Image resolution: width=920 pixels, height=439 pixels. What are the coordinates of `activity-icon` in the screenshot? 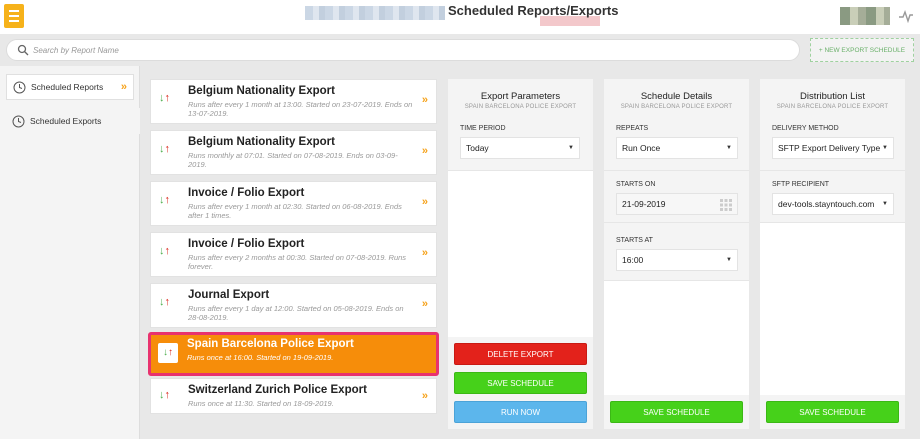 It's located at (906, 16).